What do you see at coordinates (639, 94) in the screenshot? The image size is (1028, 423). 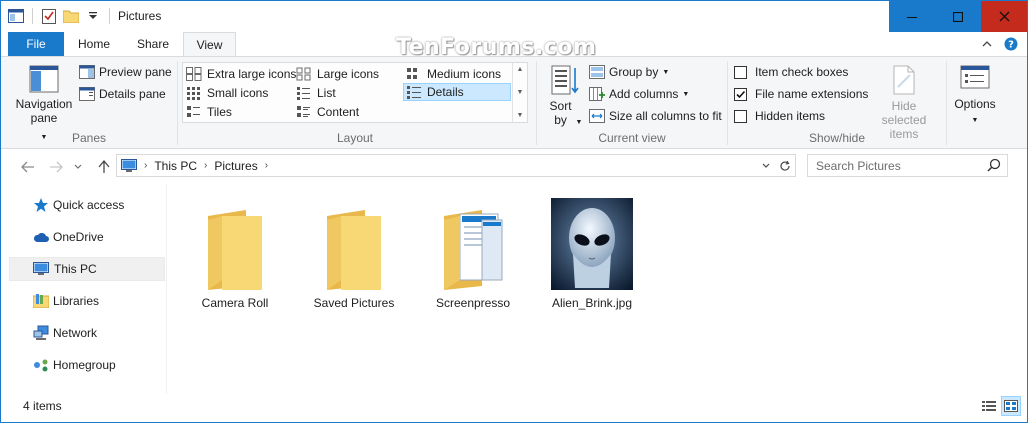 I see `add-columns-button: Add columns ▼` at bounding box center [639, 94].